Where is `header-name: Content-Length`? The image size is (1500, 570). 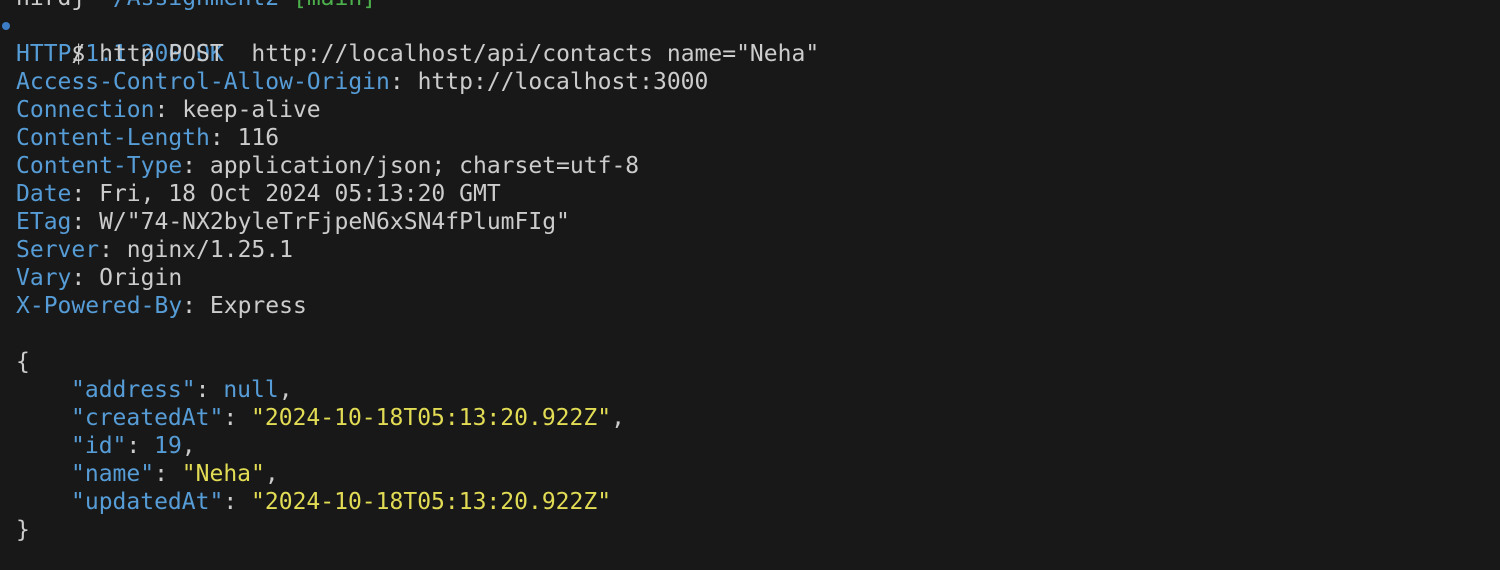
header-name: Content-Length is located at coordinates (113, 138).